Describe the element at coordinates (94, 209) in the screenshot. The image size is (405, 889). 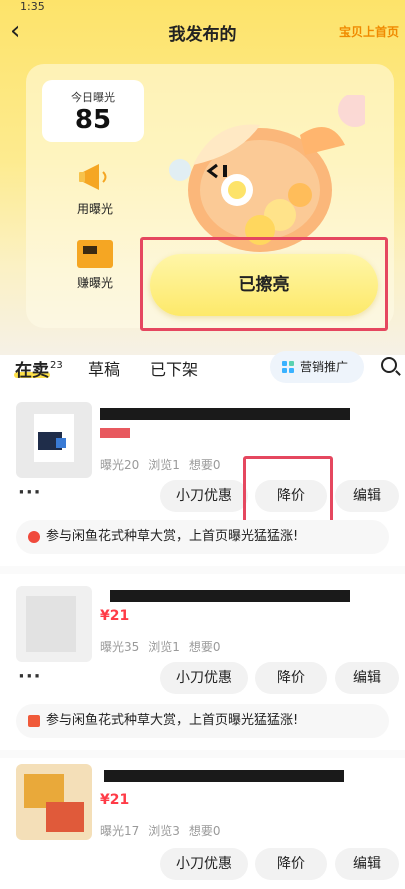
I see `use-exposure-label: 用曝光` at that location.